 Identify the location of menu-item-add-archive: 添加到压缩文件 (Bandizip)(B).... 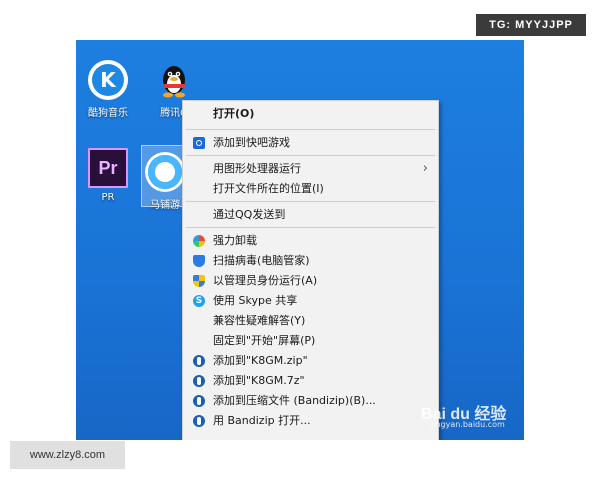
(310, 401).